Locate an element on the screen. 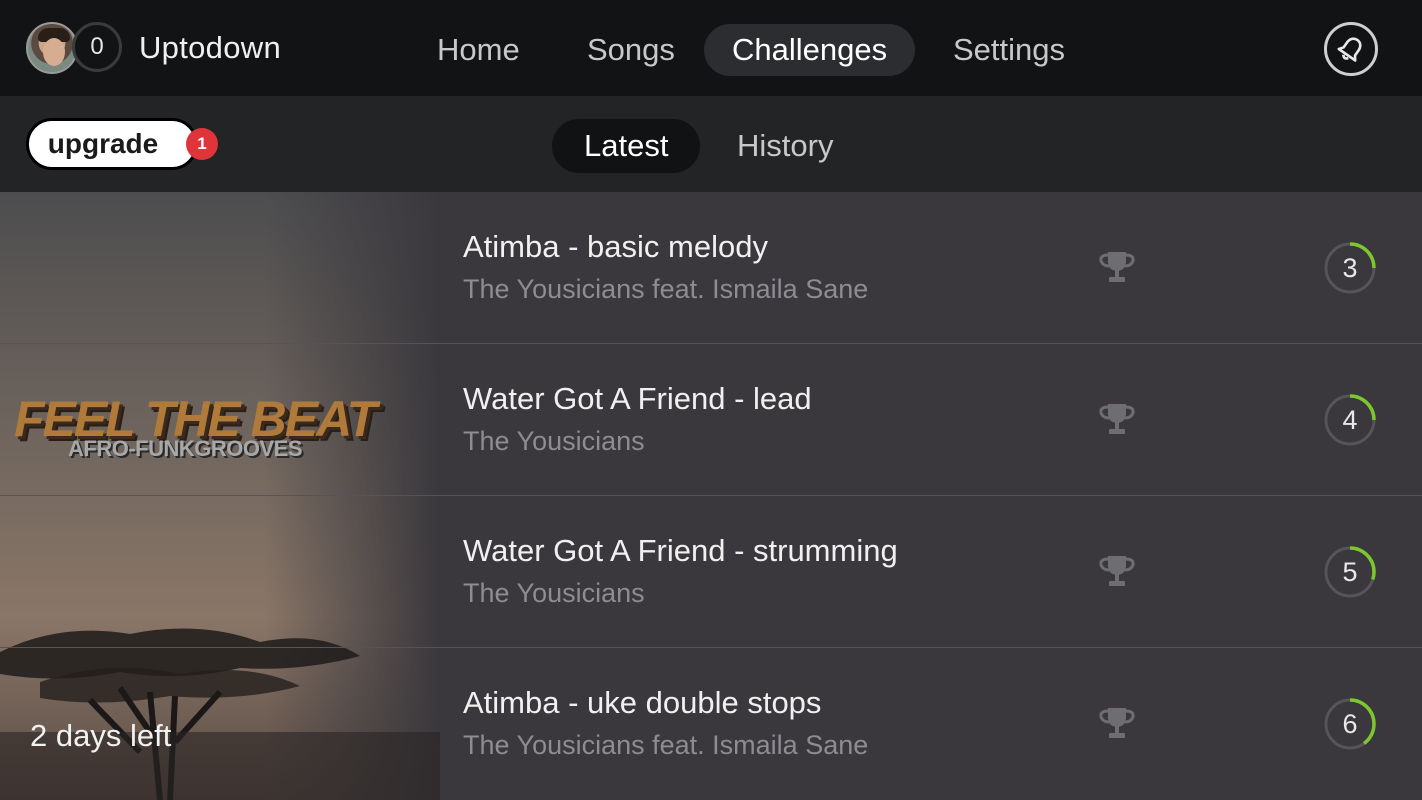 Image resolution: width=1422 pixels, height=800 pixels. challenge-level: 5 is located at coordinates (1350, 572).